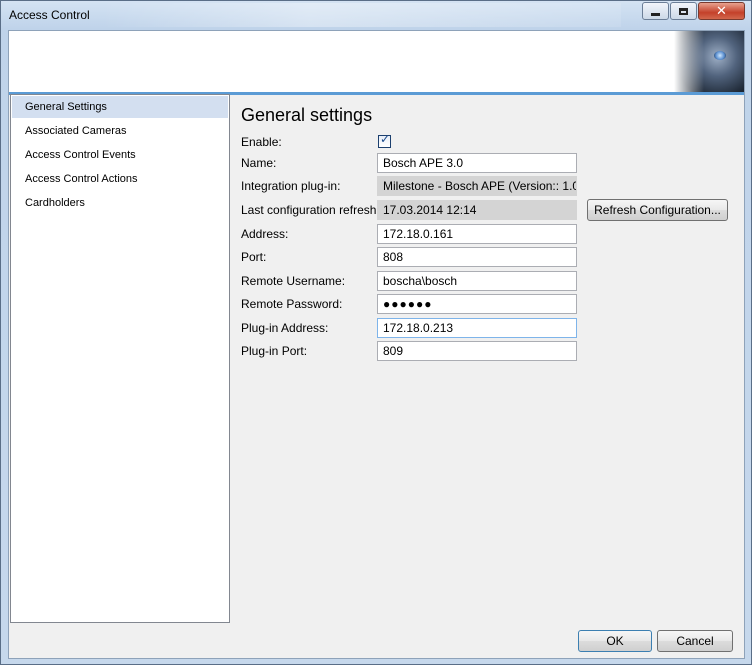 Image resolution: width=752 pixels, height=665 pixels. Describe the element at coordinates (477, 281) in the screenshot. I see `remote-username-field` at that location.